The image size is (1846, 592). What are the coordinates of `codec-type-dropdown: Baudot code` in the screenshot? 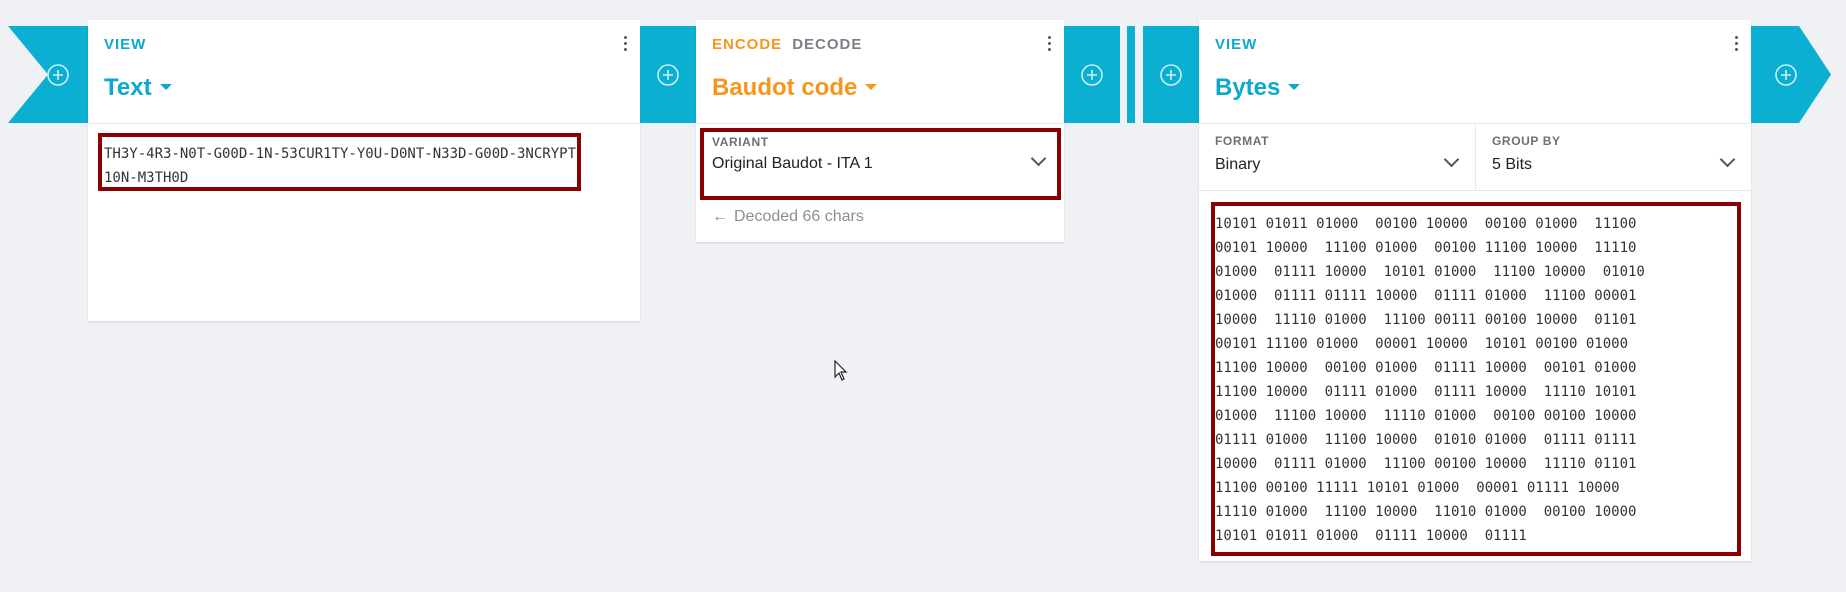 It's located at (795, 88).